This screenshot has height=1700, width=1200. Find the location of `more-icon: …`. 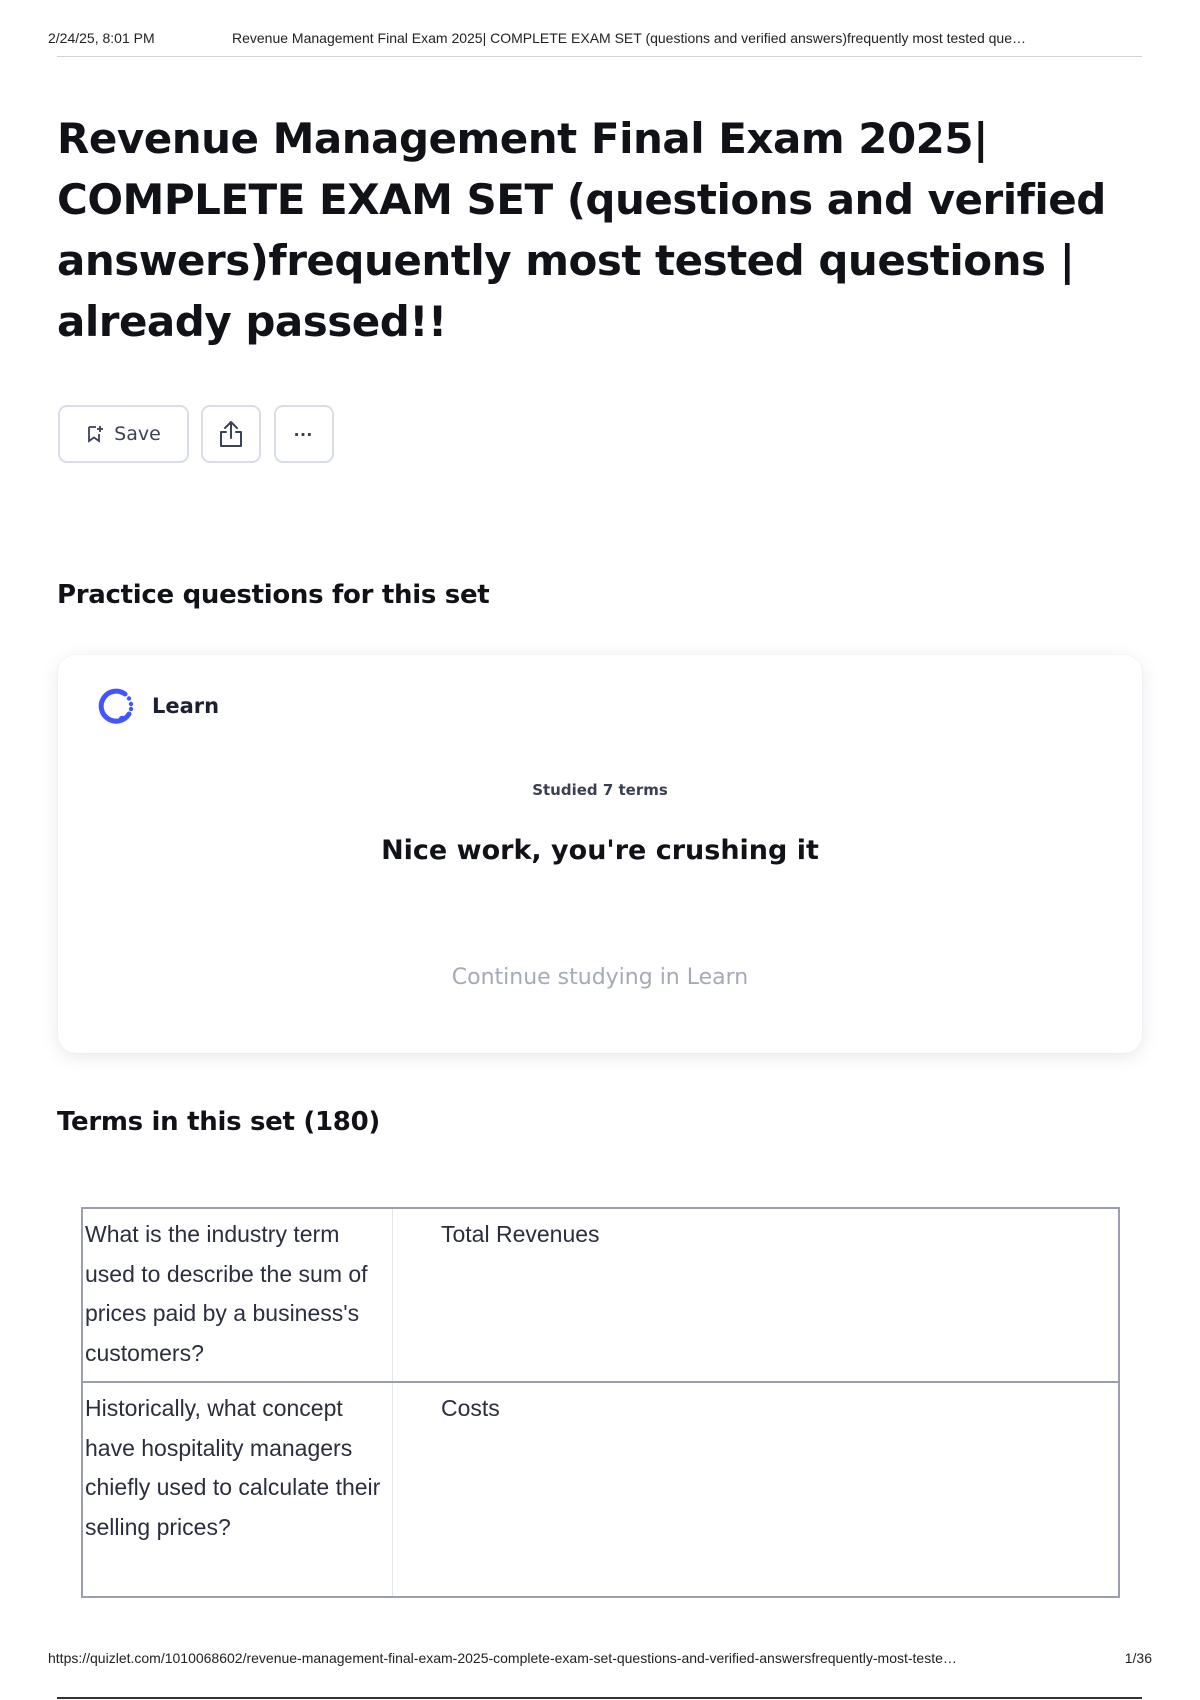

more-icon: … is located at coordinates (304, 430).